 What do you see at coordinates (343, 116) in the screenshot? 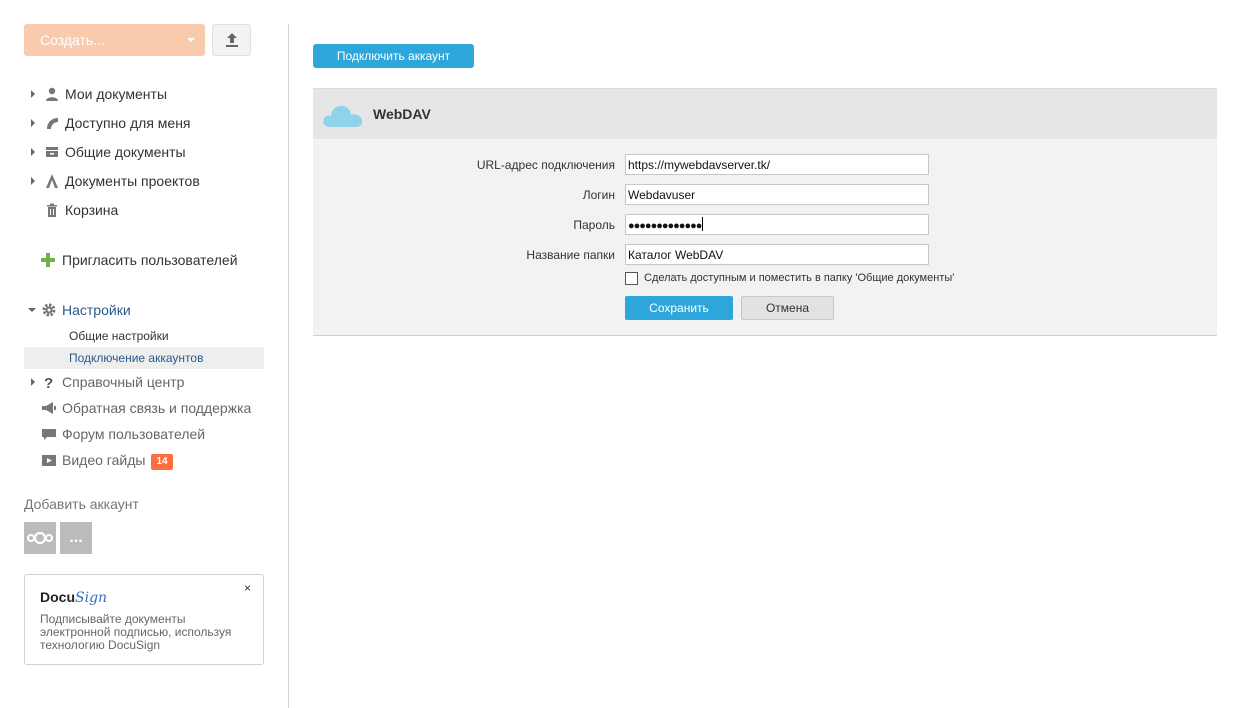
I see `cloud-icon` at bounding box center [343, 116].